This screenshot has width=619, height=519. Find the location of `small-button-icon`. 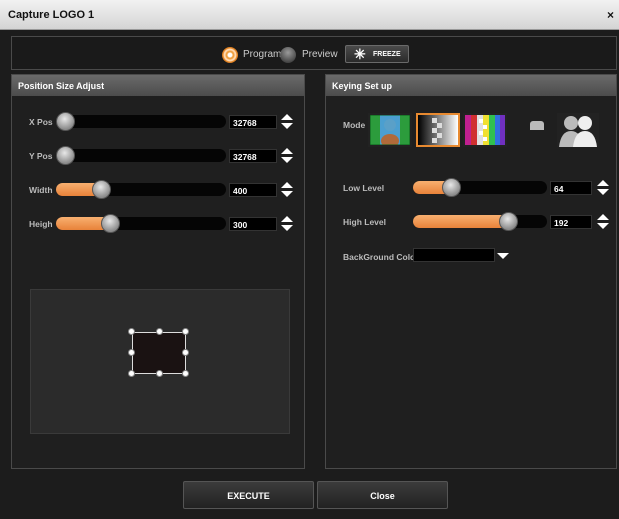

small-button-icon is located at coordinates (537, 125).